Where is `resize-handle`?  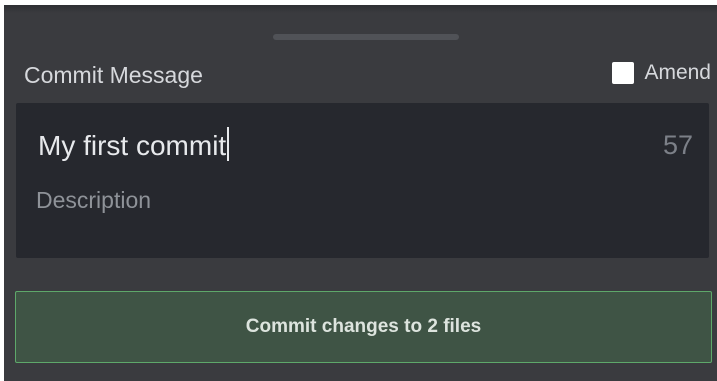
resize-handle is located at coordinates (366, 37).